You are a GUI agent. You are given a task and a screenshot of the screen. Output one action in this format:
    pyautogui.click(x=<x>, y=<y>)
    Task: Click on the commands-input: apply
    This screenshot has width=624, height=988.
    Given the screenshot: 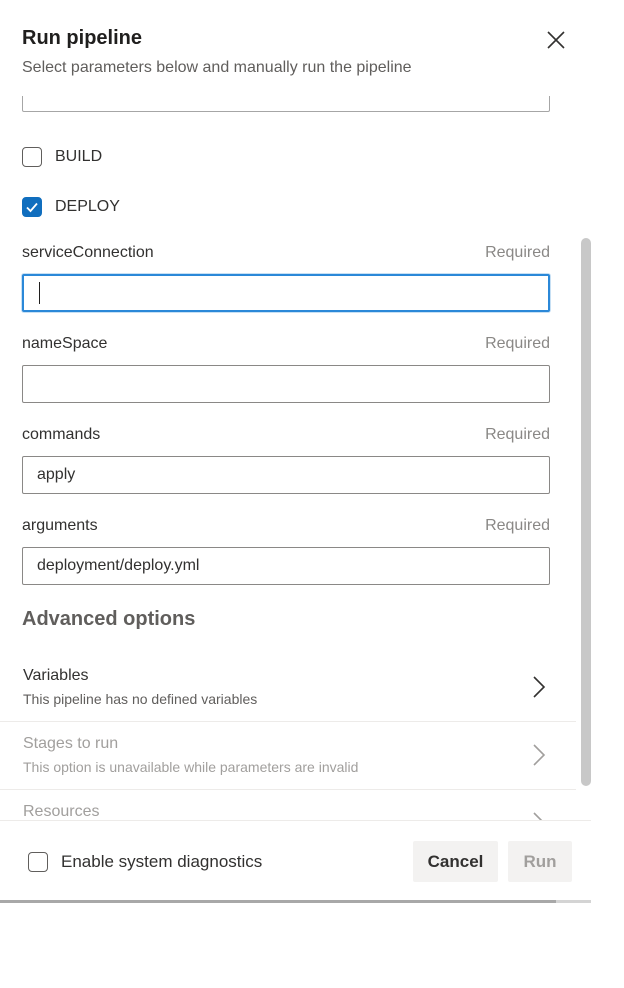 What is the action you would take?
    pyautogui.click(x=286, y=475)
    